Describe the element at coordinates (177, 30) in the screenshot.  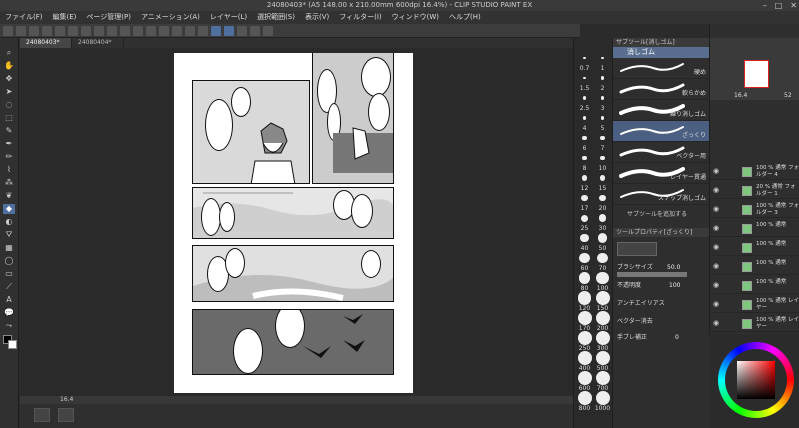
I see `border-icon` at that location.